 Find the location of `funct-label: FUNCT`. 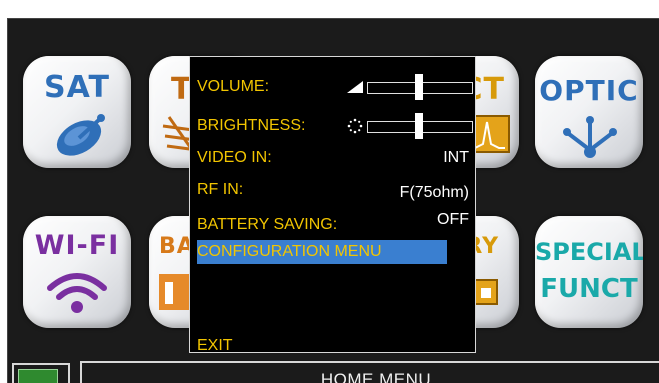

funct-label: FUNCT is located at coordinates (589, 289).